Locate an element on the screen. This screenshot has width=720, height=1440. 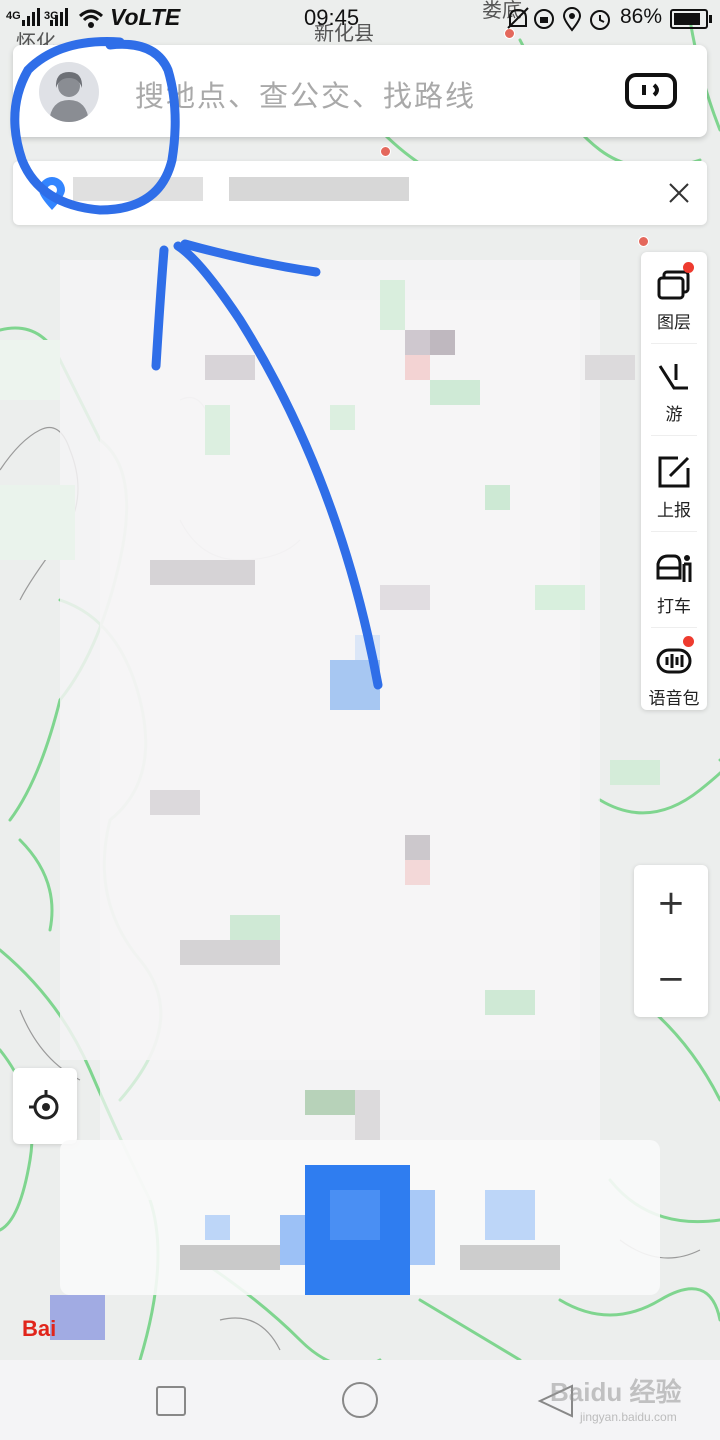
tour-icon is located at coordinates (673, 377).